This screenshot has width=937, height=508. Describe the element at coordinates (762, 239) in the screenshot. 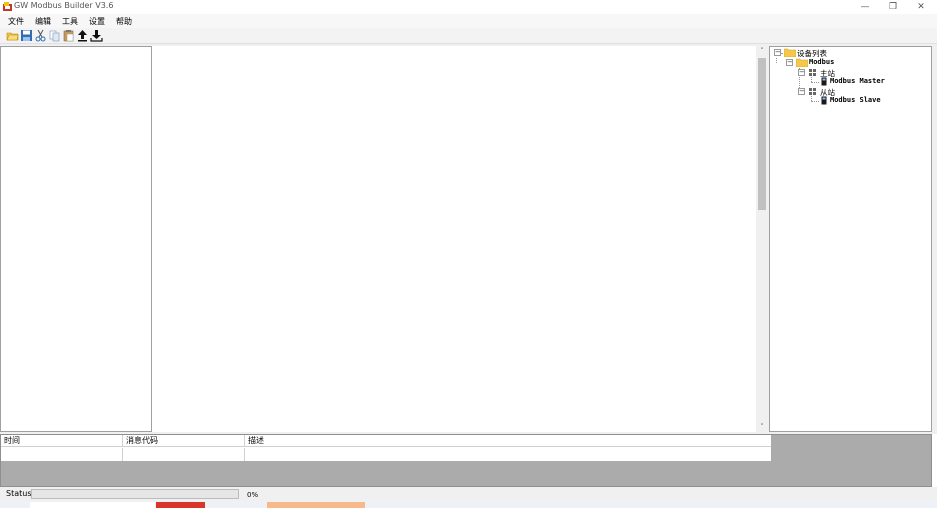

I see `vertical-scrollbar: ˄ ˅` at that location.